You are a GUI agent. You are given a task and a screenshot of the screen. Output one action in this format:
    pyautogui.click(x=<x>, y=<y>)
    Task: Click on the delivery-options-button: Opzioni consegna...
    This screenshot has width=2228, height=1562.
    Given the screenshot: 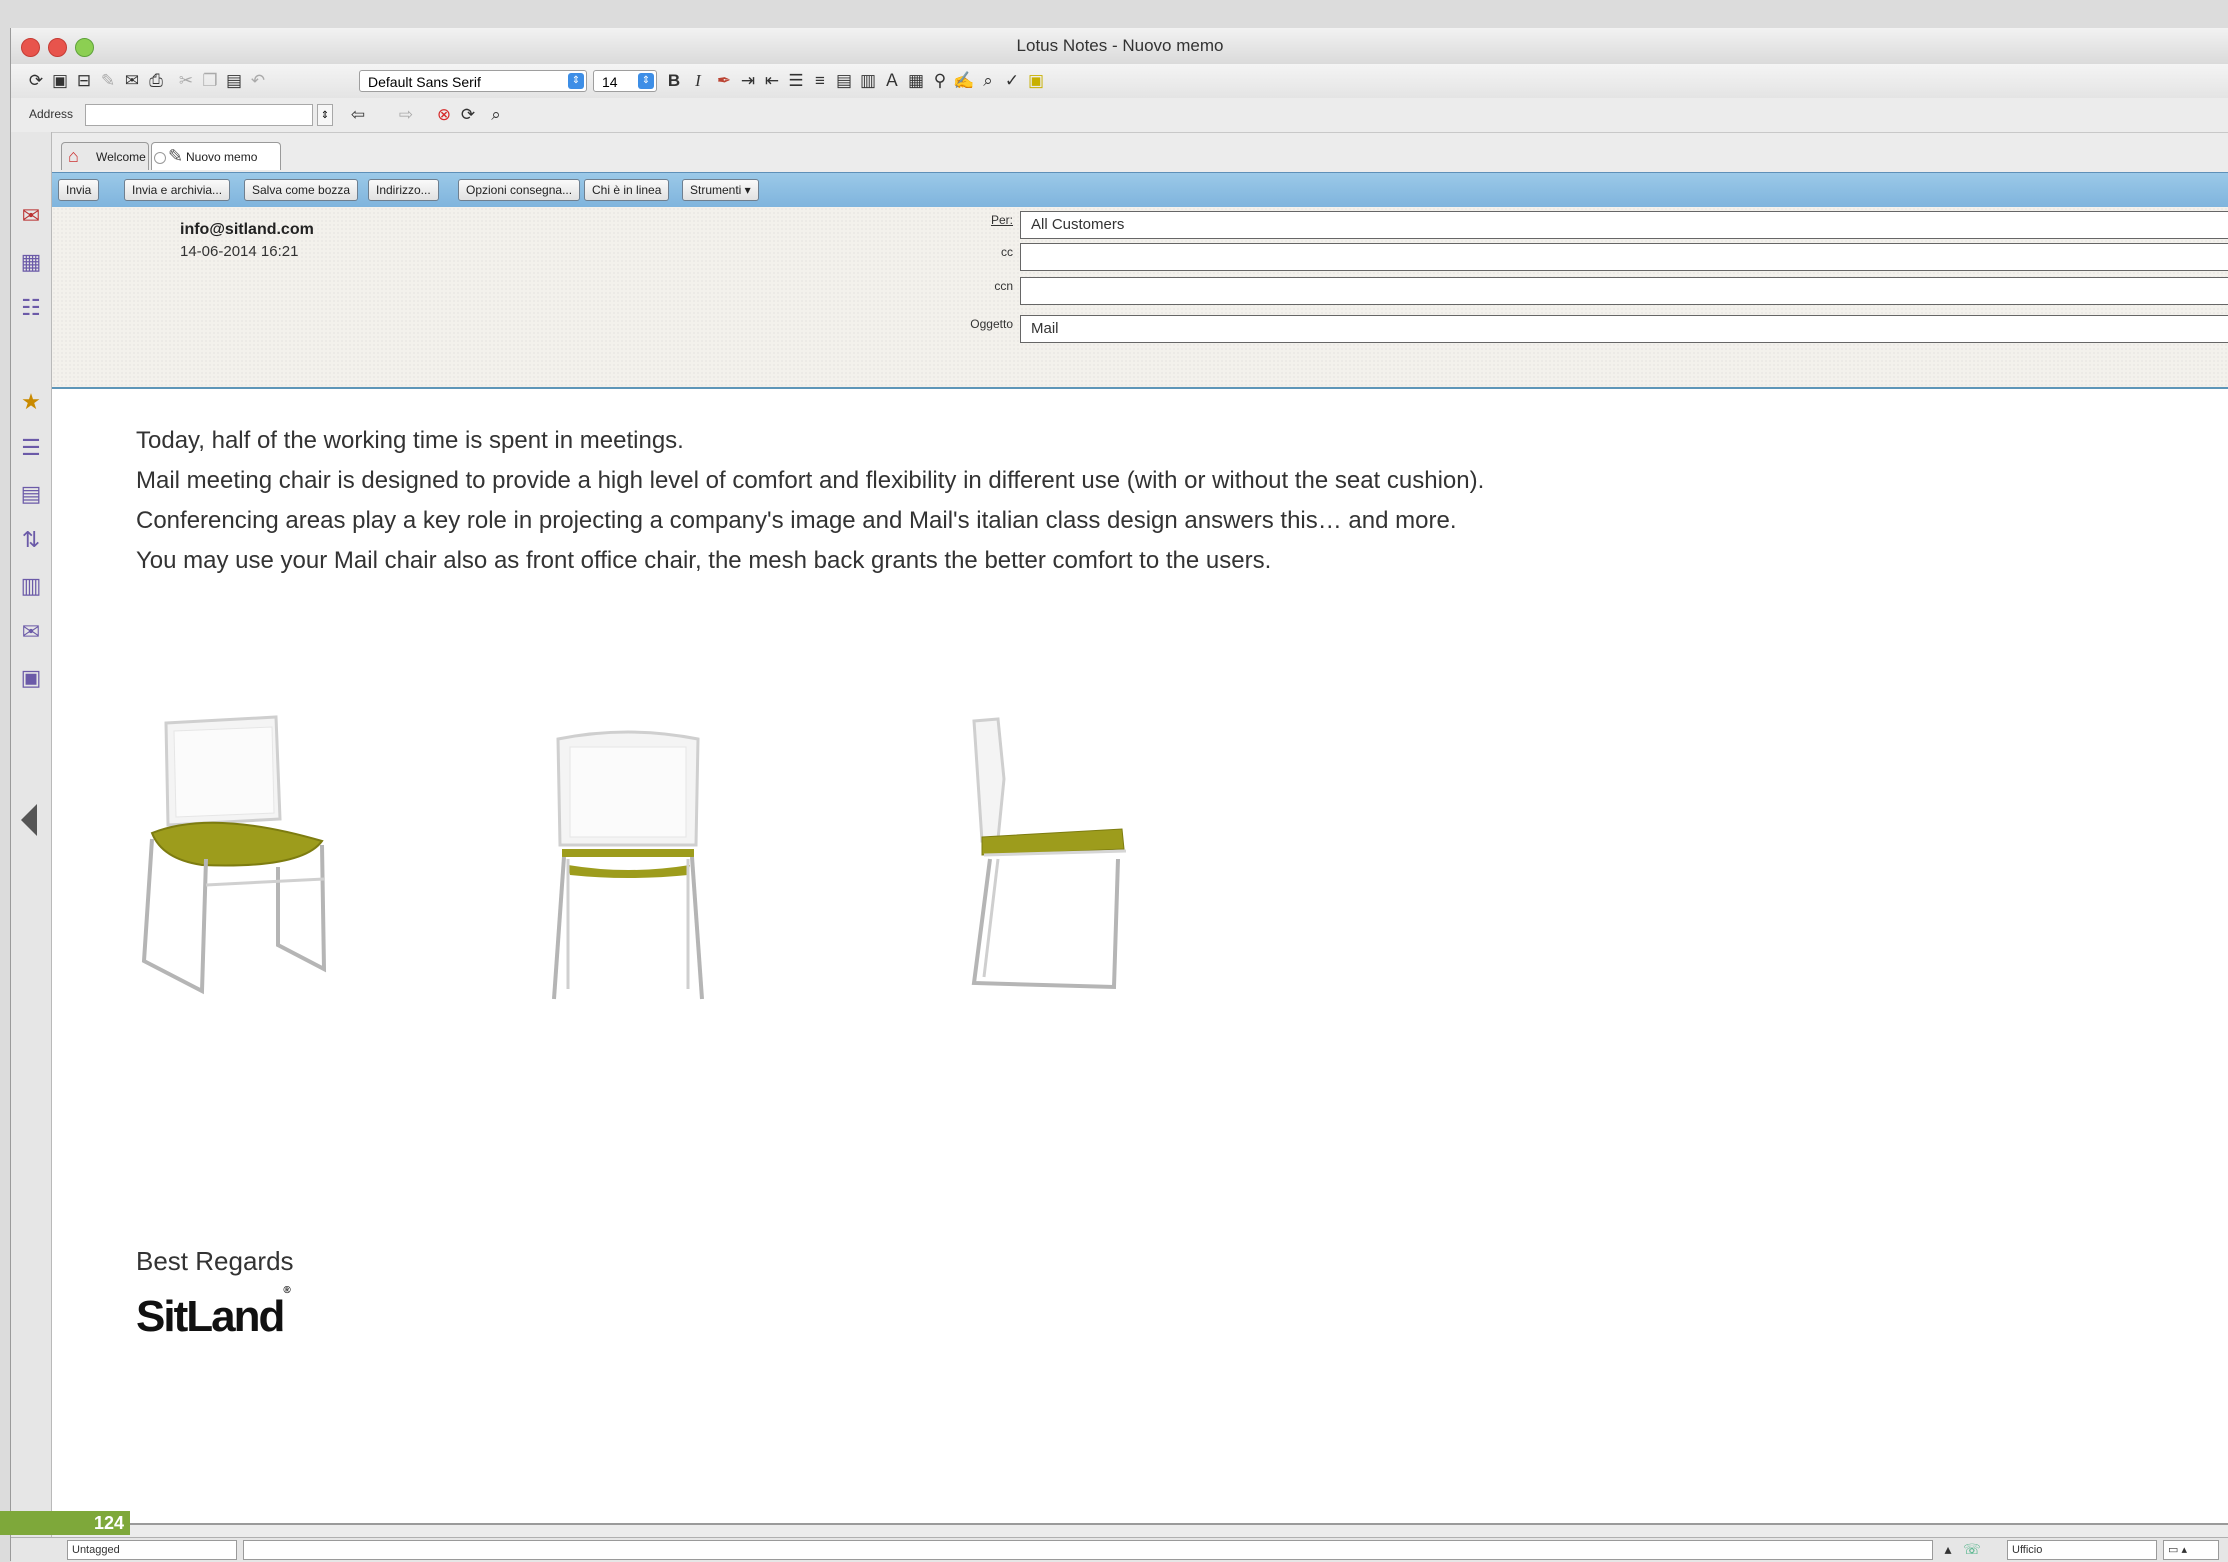 What is the action you would take?
    pyautogui.click(x=519, y=190)
    